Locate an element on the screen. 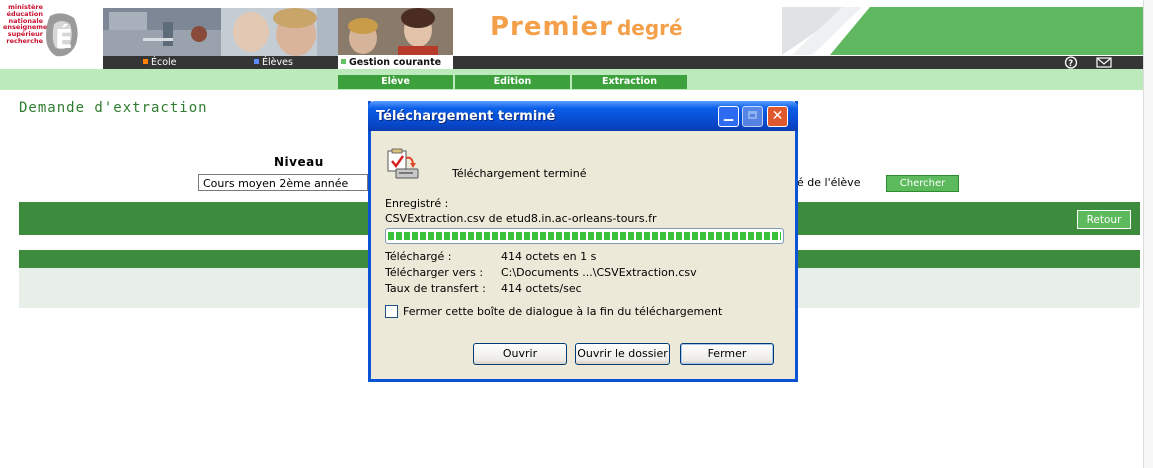  nav-tab-ecole: École is located at coordinates (173, 62).